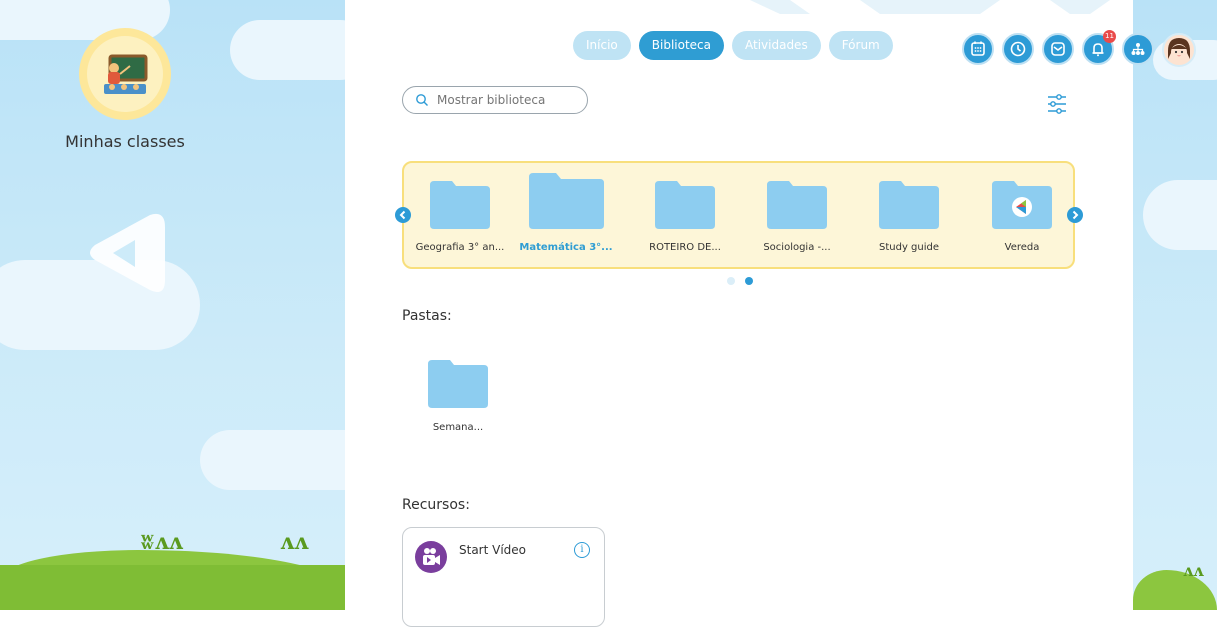  I want to click on bell-icon, so click(1098, 50).